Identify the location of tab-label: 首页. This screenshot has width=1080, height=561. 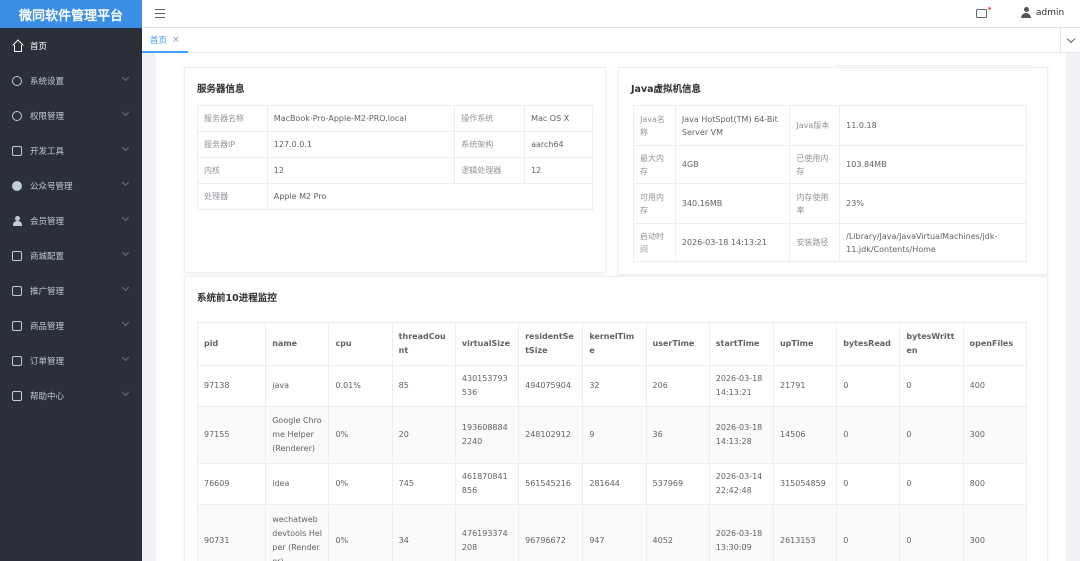
(159, 40).